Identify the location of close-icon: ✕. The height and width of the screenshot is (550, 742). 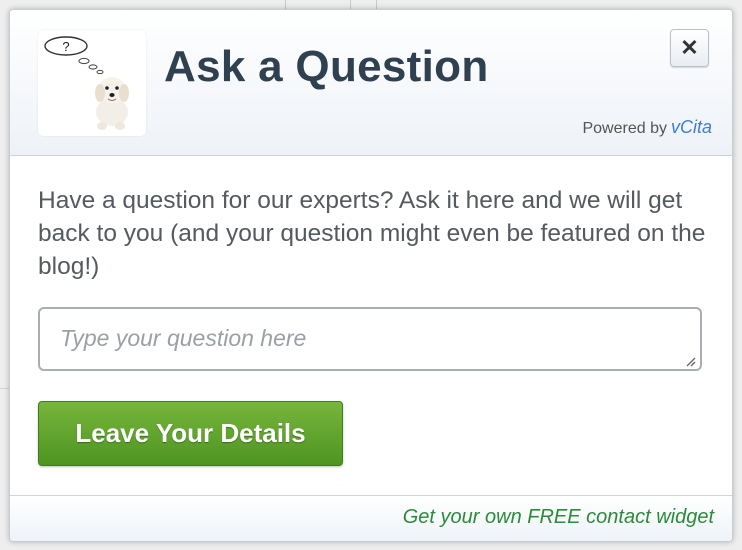
(689, 47).